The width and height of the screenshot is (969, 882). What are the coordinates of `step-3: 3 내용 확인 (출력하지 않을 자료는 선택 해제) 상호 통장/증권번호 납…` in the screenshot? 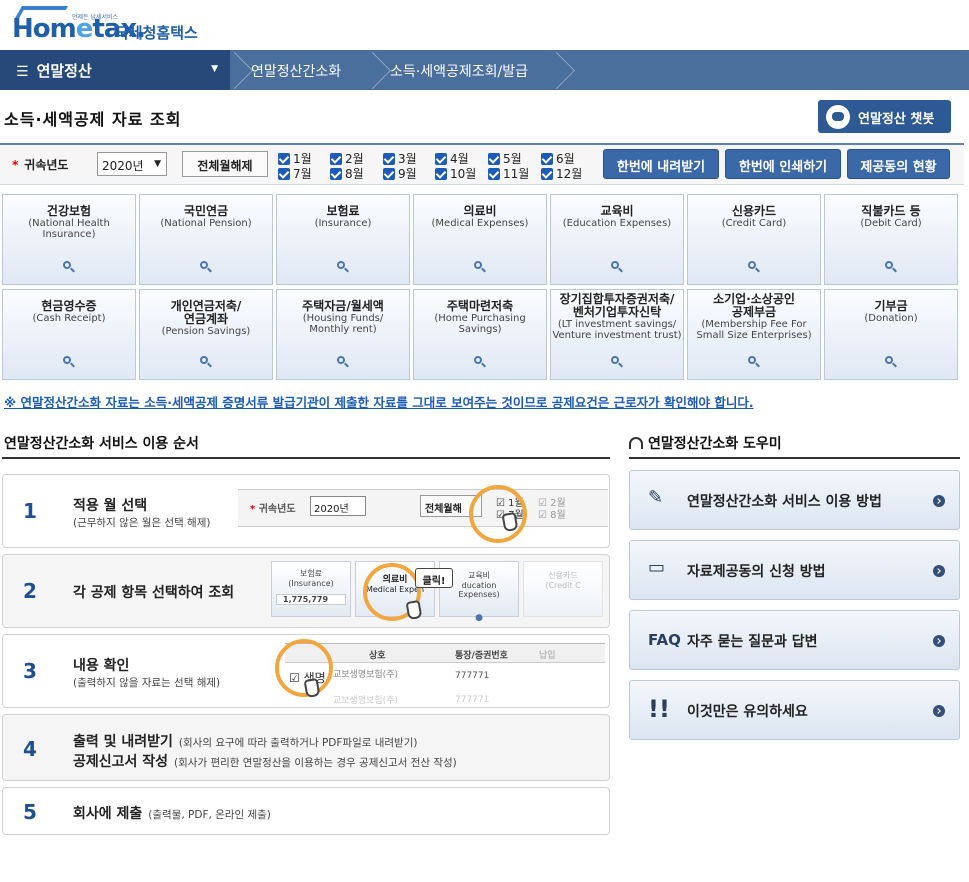 It's located at (306, 671).